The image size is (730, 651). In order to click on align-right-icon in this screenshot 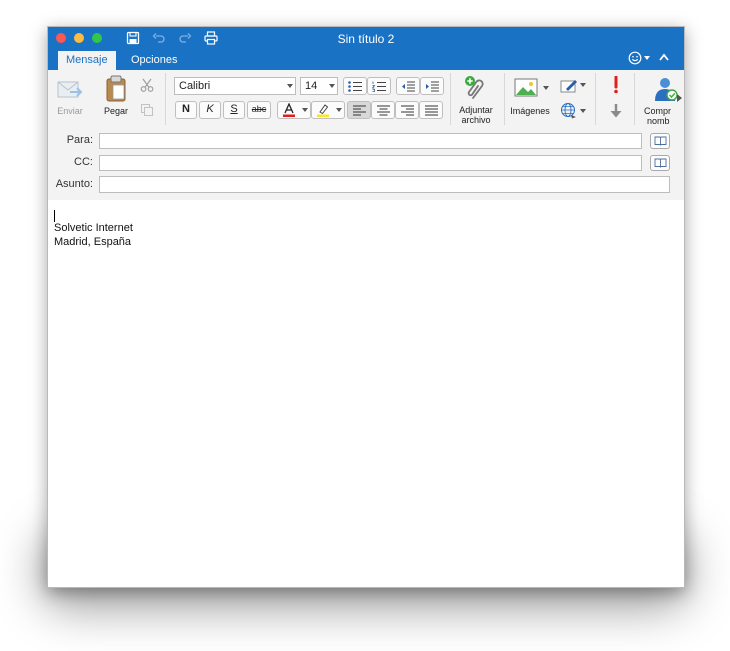, I will do `click(407, 110)`.